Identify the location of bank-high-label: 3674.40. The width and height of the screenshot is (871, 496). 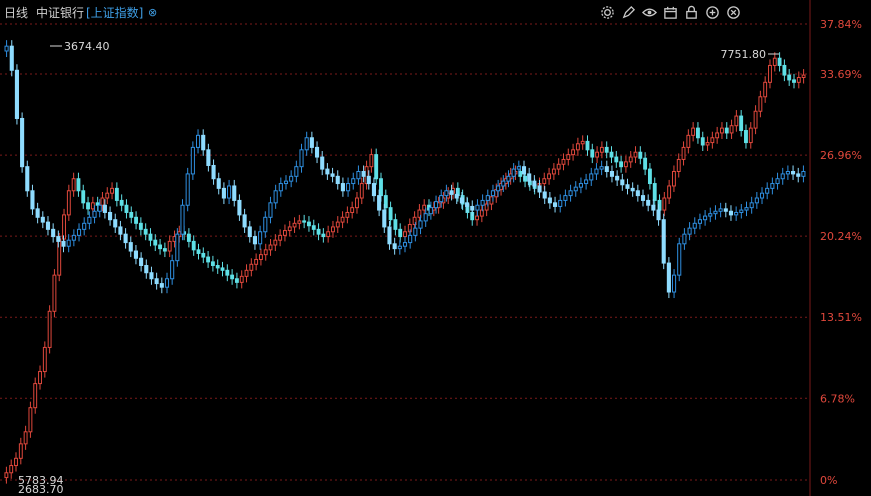
(87, 46).